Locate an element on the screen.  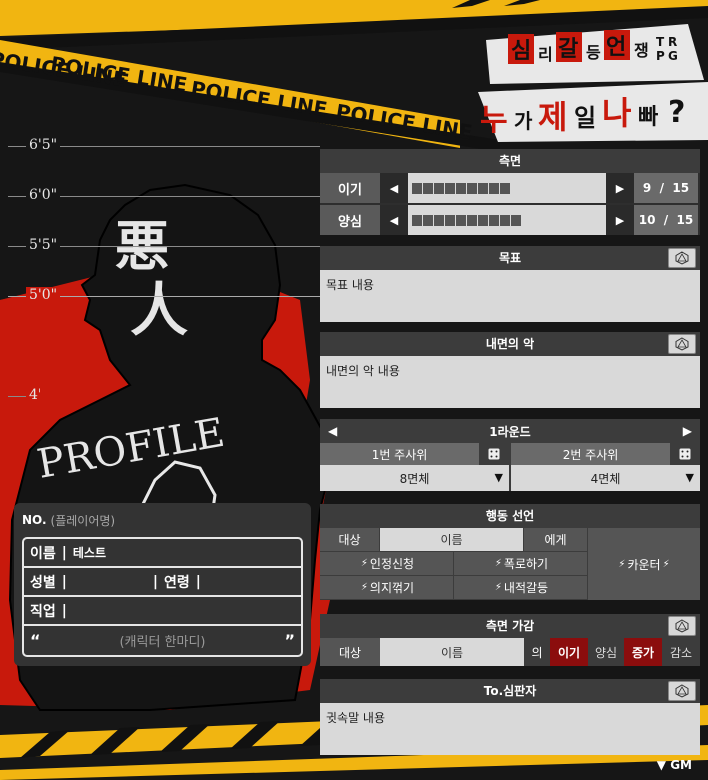
svg-text: 갈 is located at coordinates (568, 49).